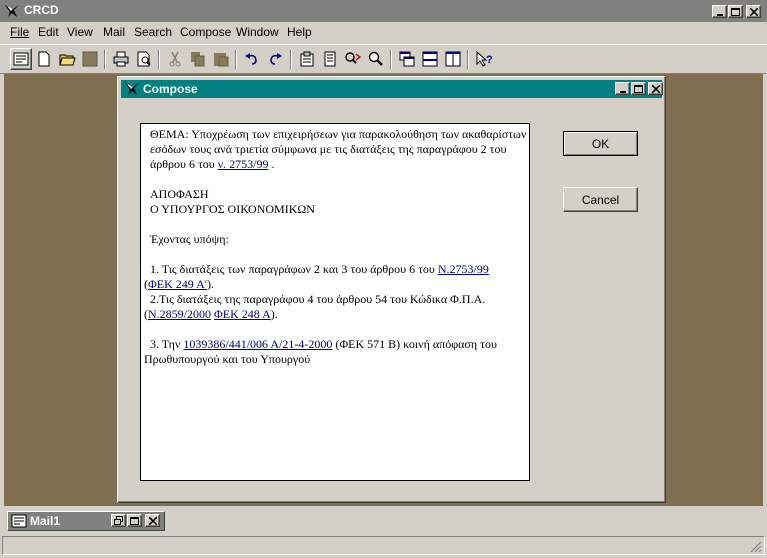  Describe the element at coordinates (221, 59) in the screenshot. I see `paste-icon` at that location.